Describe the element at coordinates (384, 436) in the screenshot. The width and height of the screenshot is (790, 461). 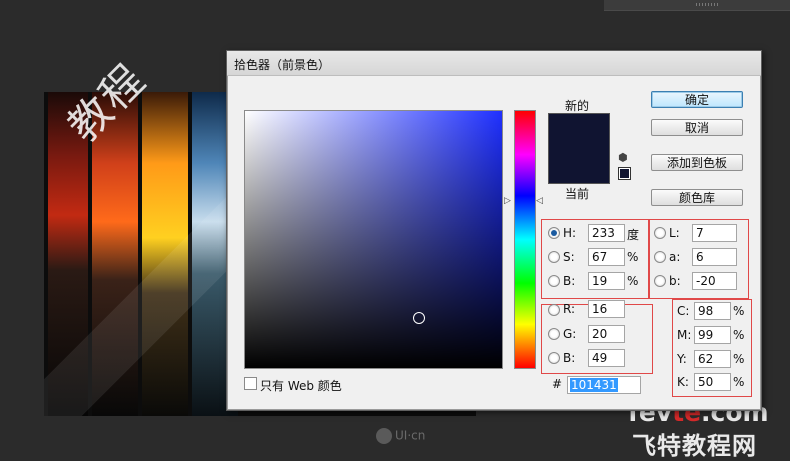
I see `logo-icon` at that location.